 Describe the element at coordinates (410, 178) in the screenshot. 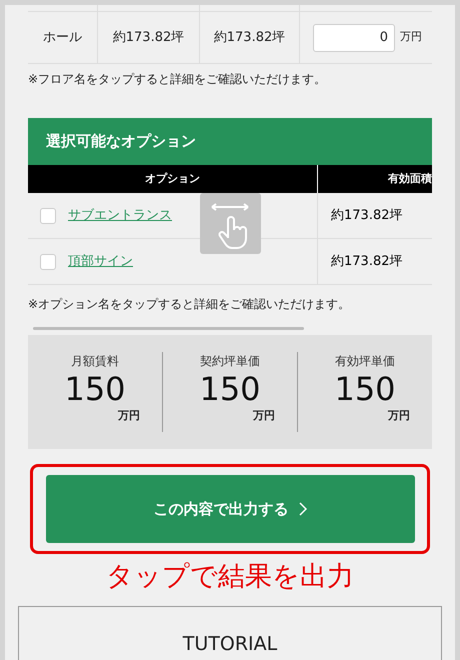

I see `column-header: 有効面積` at that location.